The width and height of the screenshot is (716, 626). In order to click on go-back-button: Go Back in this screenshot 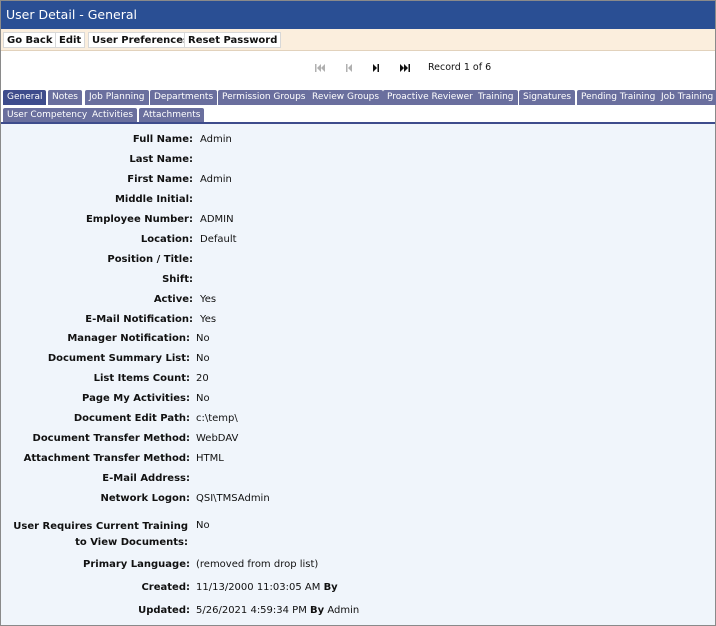, I will do `click(30, 40)`.